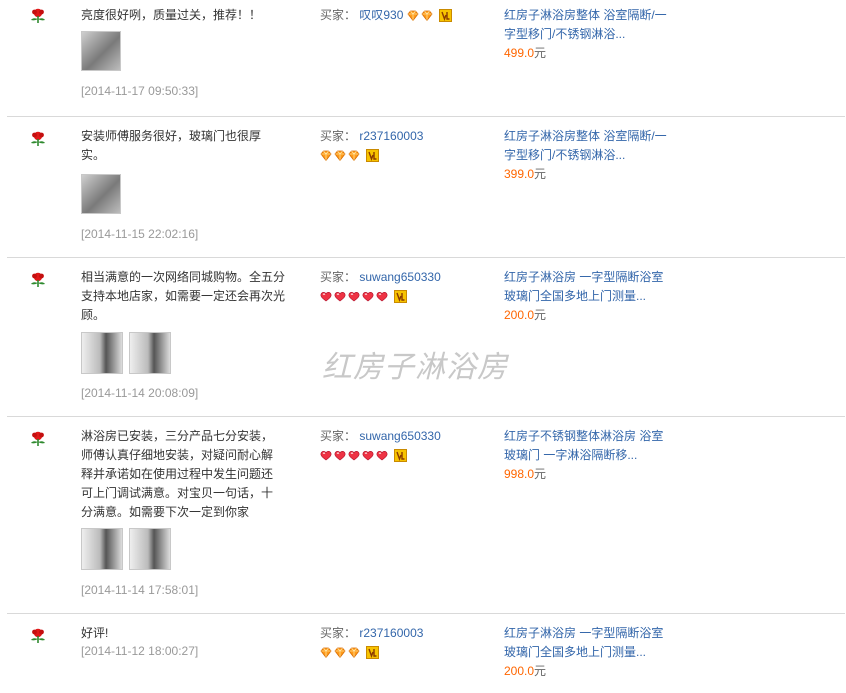 The width and height of the screenshot is (846, 693). What do you see at coordinates (140, 91) in the screenshot?
I see `review-date: [2014-11-17 09:50:33]` at bounding box center [140, 91].